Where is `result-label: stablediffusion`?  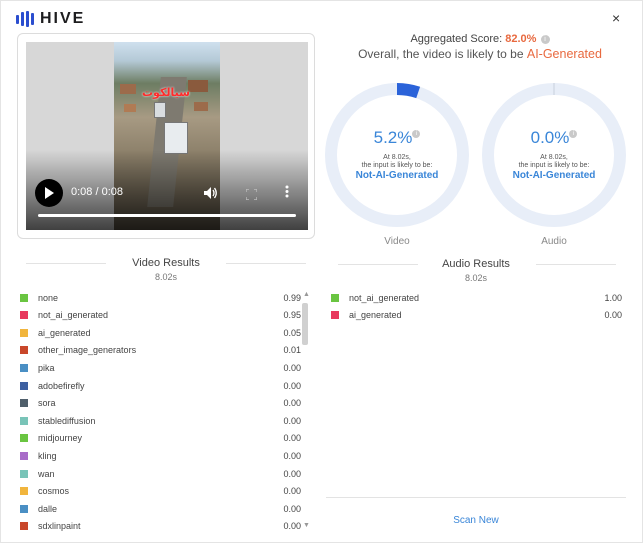 result-label: stablediffusion is located at coordinates (67, 420).